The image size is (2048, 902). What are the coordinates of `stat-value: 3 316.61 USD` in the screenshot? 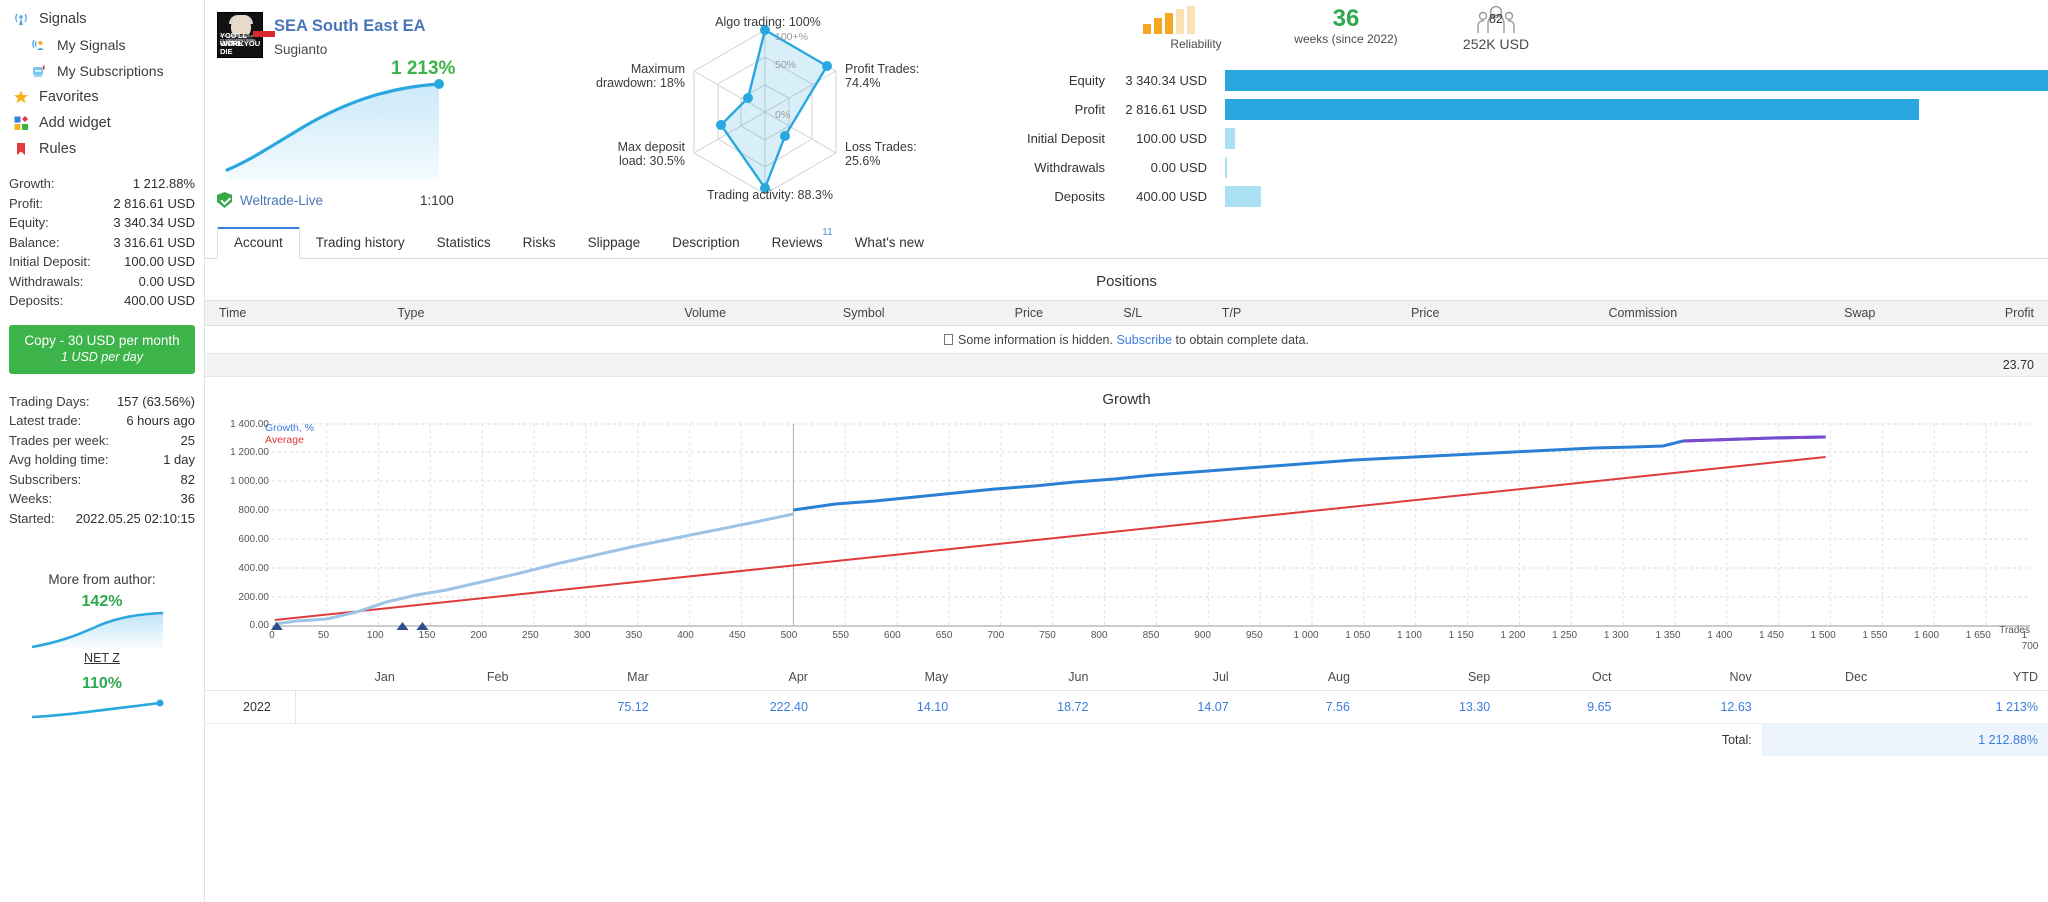 It's located at (154, 242).